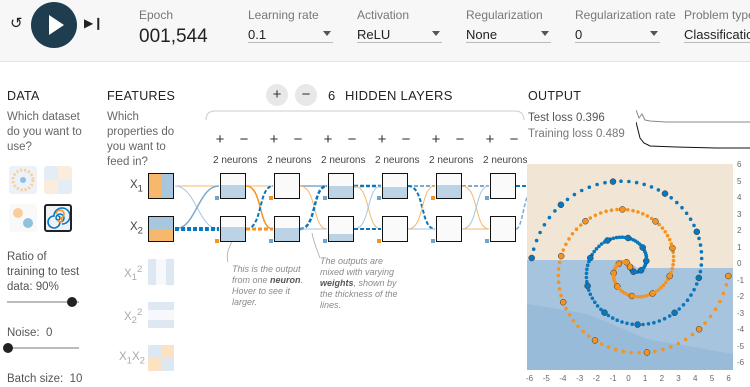 The image size is (750, 387). What do you see at coordinates (590, 118) in the screenshot?
I see `test-loss-value: 0.396` at bounding box center [590, 118].